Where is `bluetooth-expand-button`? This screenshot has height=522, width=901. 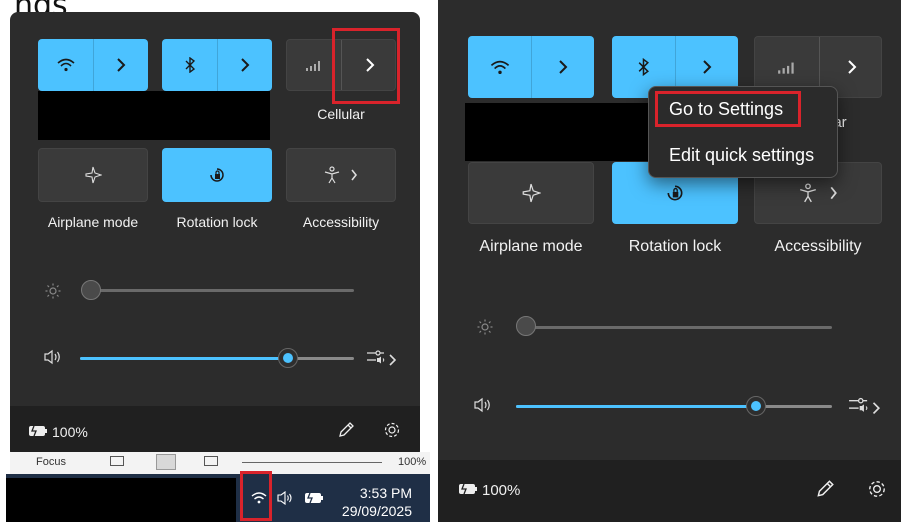 bluetooth-expand-button is located at coordinates (245, 65).